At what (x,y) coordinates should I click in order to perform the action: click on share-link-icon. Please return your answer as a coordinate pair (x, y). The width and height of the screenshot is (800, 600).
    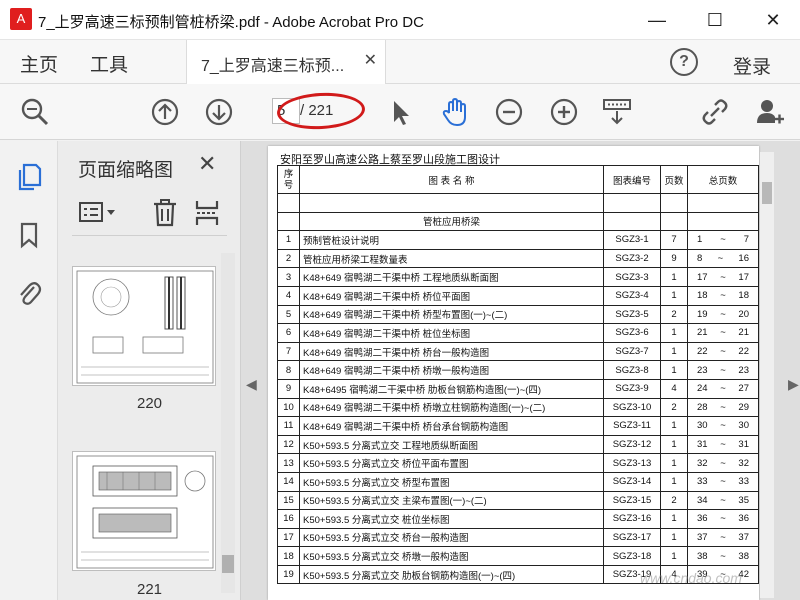
    Looking at the image, I should click on (715, 112).